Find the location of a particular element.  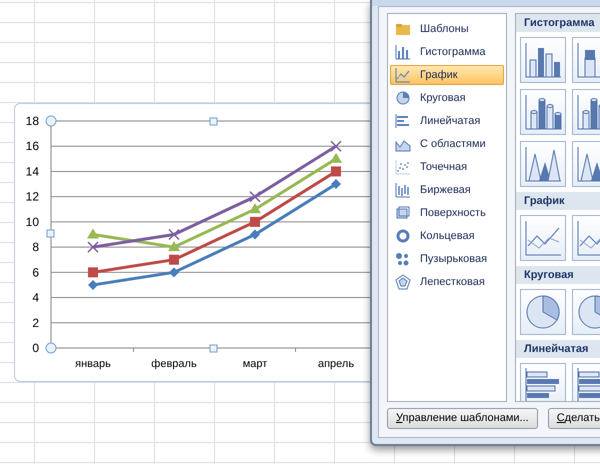

chart-type-item: Кольцевая is located at coordinates (447, 236).